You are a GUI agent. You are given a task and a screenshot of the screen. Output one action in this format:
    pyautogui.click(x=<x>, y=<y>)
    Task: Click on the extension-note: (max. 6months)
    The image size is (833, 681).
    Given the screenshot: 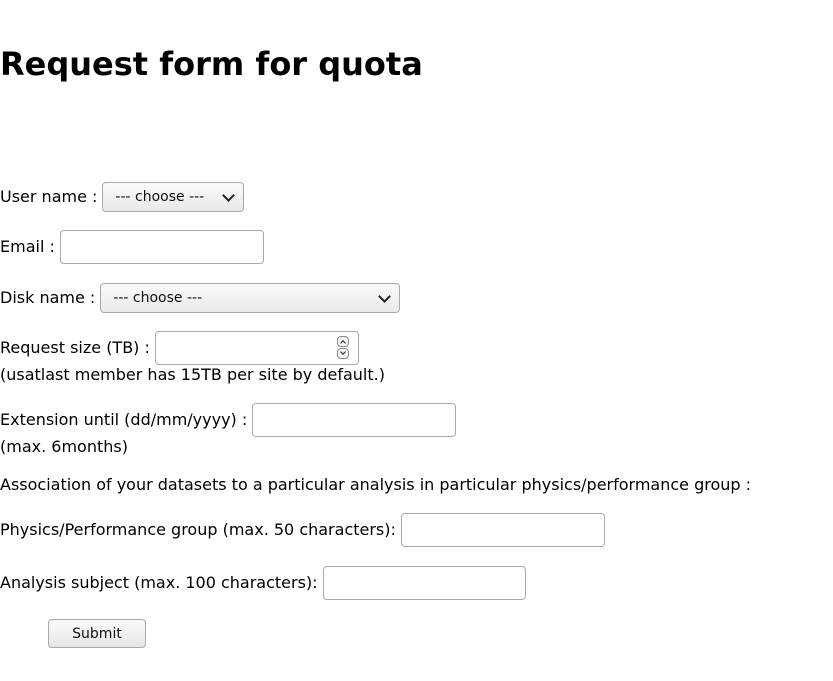 What is the action you would take?
    pyautogui.click(x=64, y=446)
    